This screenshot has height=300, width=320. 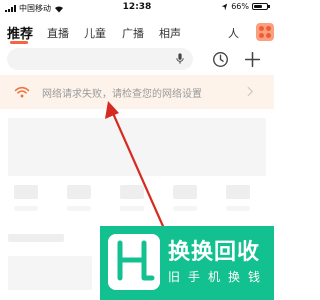 What do you see at coordinates (214, 252) in the screenshot?
I see `watermark-title: 换换回收` at bounding box center [214, 252].